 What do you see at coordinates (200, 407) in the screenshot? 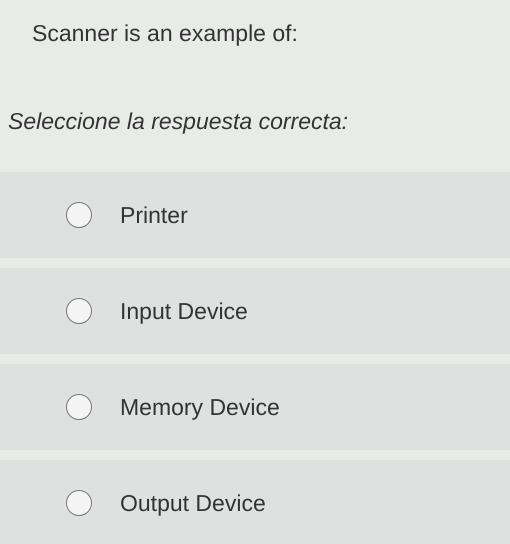
I see `option-label: Memory Device` at bounding box center [200, 407].